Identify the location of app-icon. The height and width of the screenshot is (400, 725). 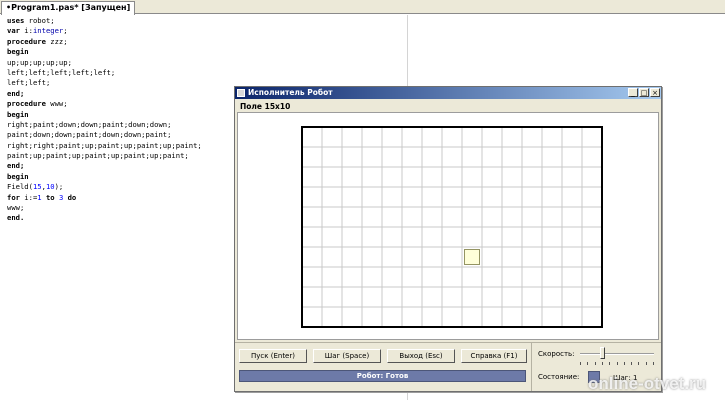
(241, 93).